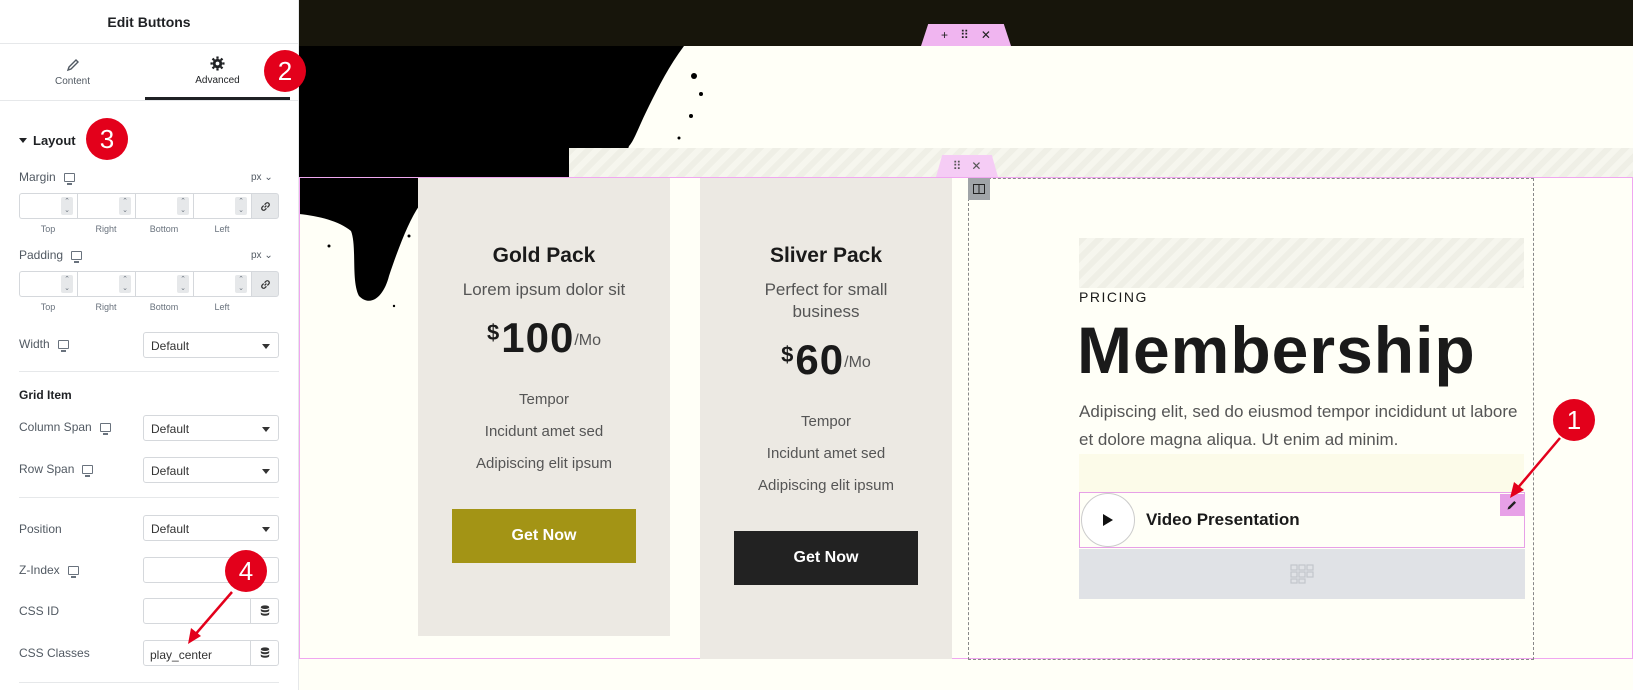  I want to click on card-subtitle: Perfect for small business, so click(826, 300).